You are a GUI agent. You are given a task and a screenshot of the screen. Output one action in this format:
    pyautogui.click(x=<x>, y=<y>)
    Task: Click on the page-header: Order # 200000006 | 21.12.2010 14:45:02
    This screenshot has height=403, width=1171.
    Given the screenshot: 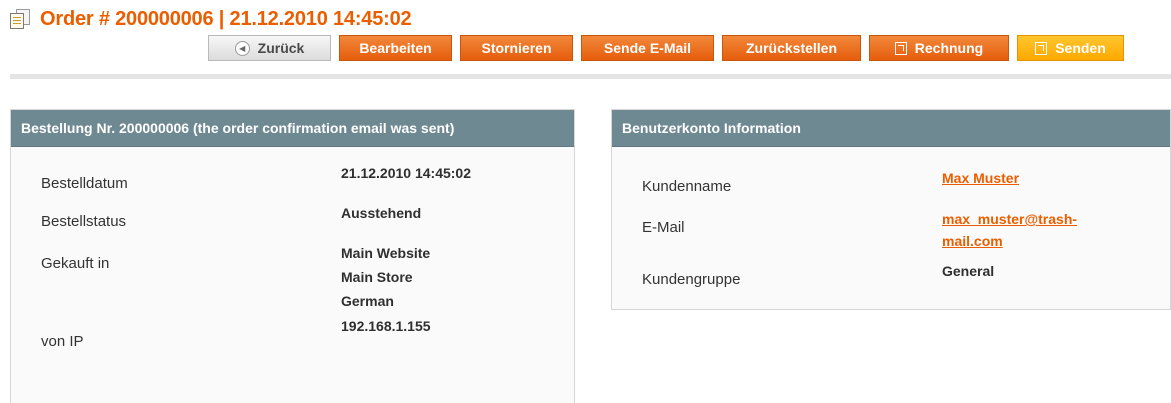 What is the action you would take?
    pyautogui.click(x=211, y=19)
    